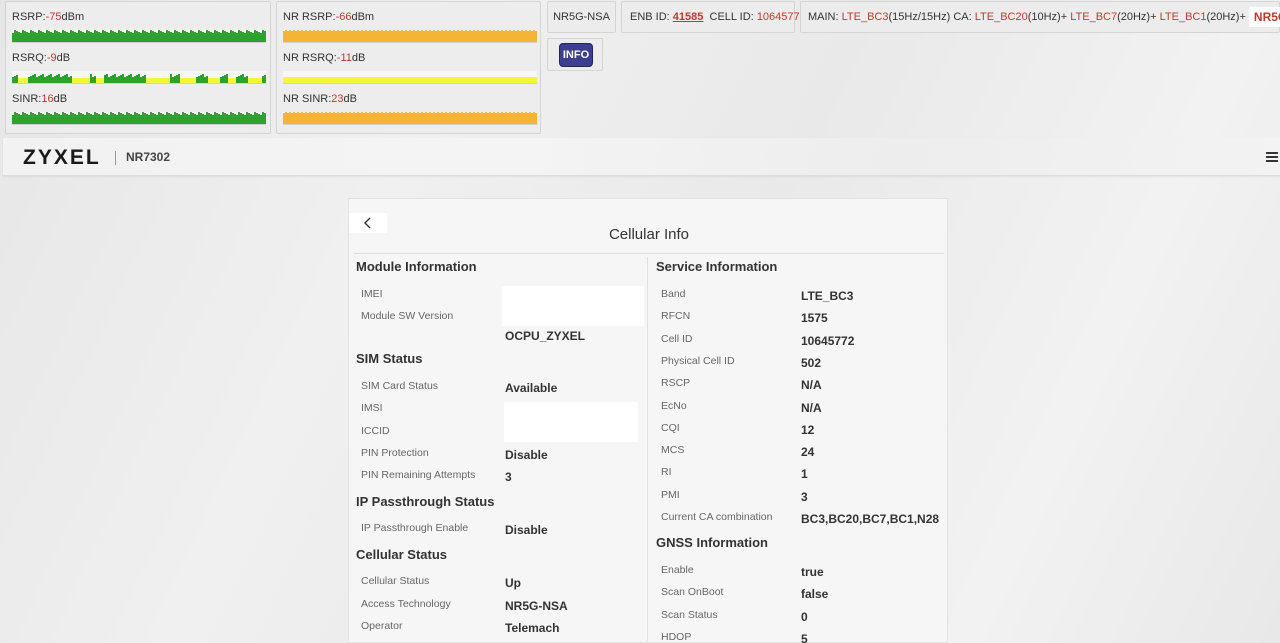  Describe the element at coordinates (532, 628) in the screenshot. I see `operator-value: Telemach` at that location.